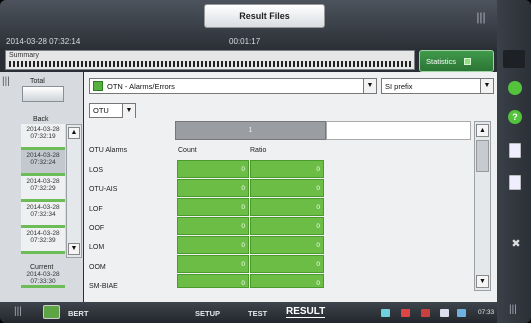 This screenshot has width=531, height=323. Describe the element at coordinates (482, 156) in the screenshot. I see `scroll-thumb` at that location.